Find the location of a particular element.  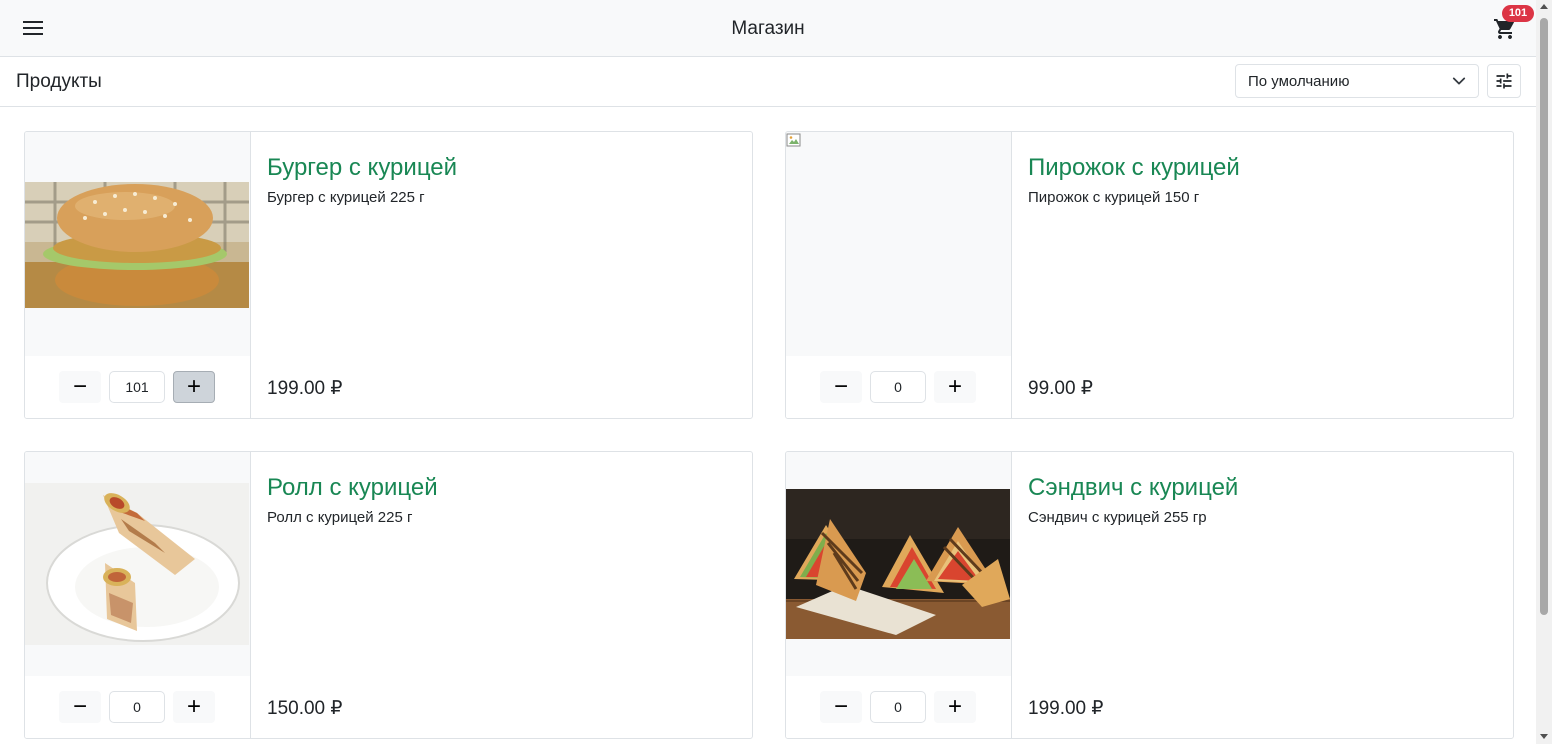

page-title: Магазин is located at coordinates (768, 28).